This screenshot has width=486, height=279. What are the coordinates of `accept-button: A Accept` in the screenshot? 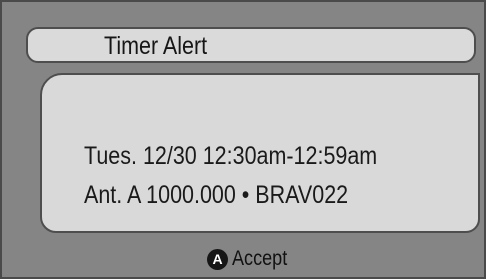 It's located at (251, 259).